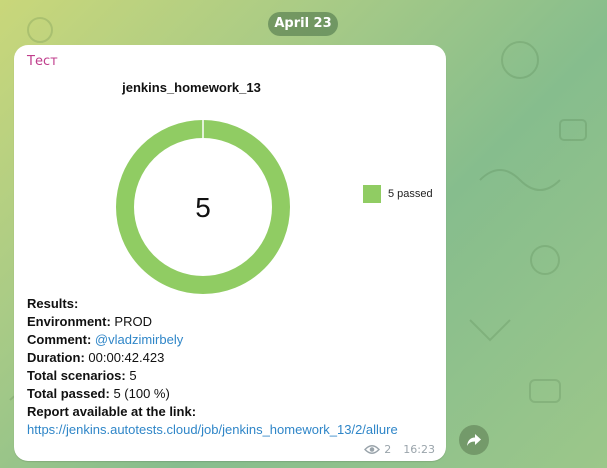 This screenshot has width=607, height=468. I want to click on sender-name: Тест, so click(42, 61).